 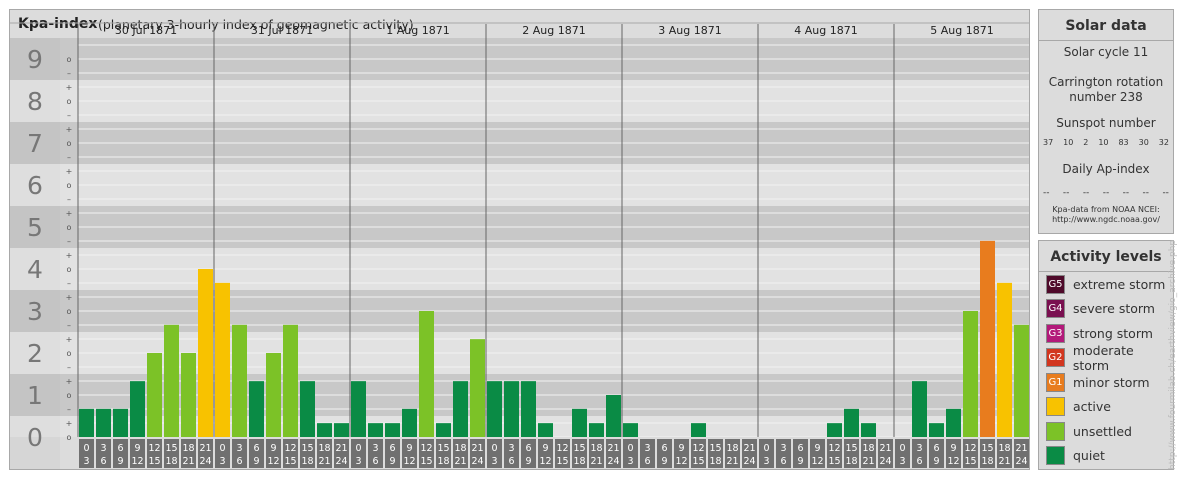 I want to click on y-minor-label: +, so click(x=69, y=255).